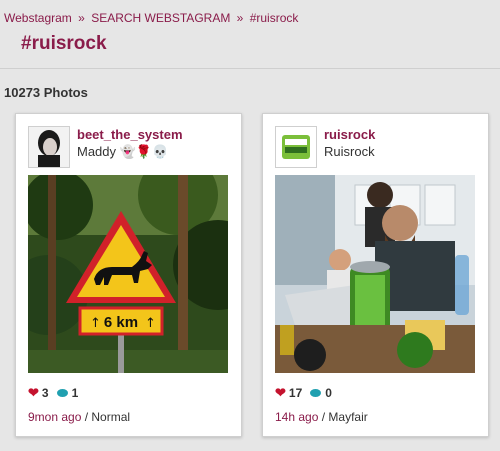  What do you see at coordinates (123, 151) in the screenshot?
I see `full-name: Maddy 👻🌹💀` at bounding box center [123, 151].